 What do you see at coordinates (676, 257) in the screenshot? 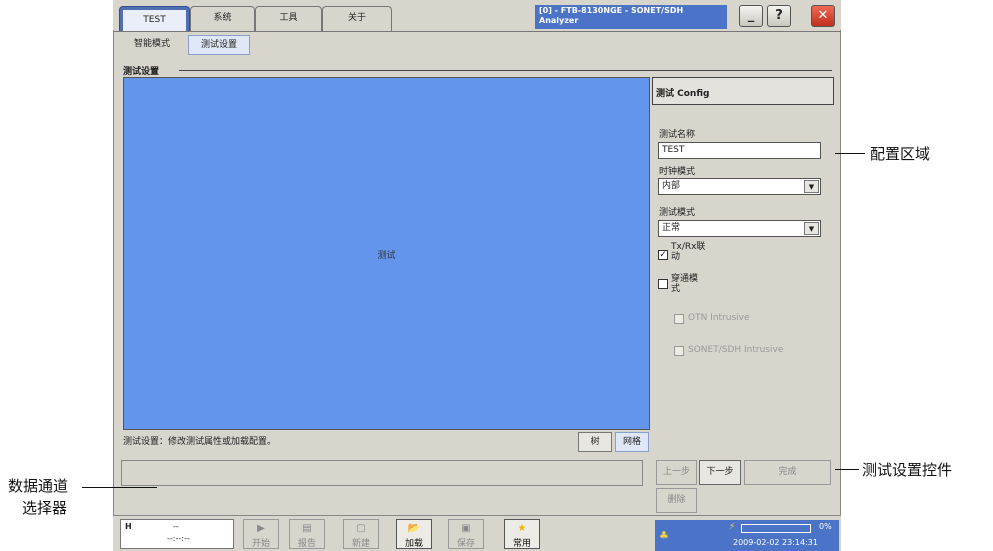
I see `txrx-coupled-label-line2: 动` at bounding box center [676, 257].